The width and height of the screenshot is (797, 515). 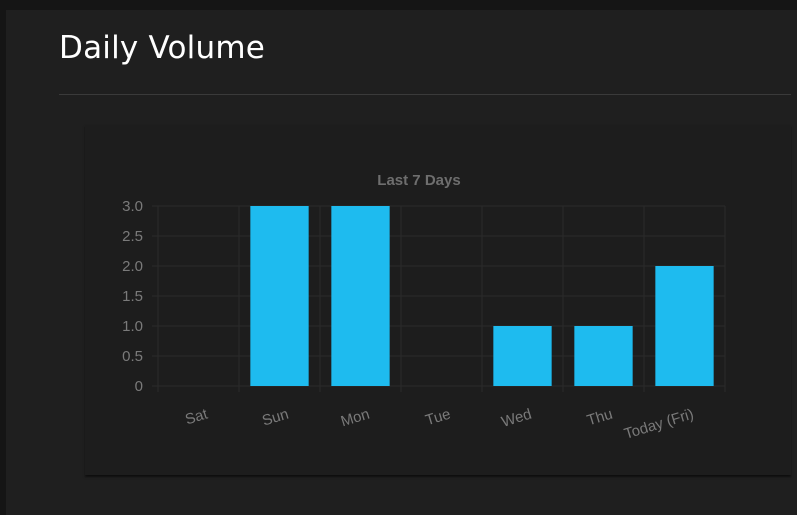 I want to click on x-tick-label: Today (Fri), so click(x=659, y=424).